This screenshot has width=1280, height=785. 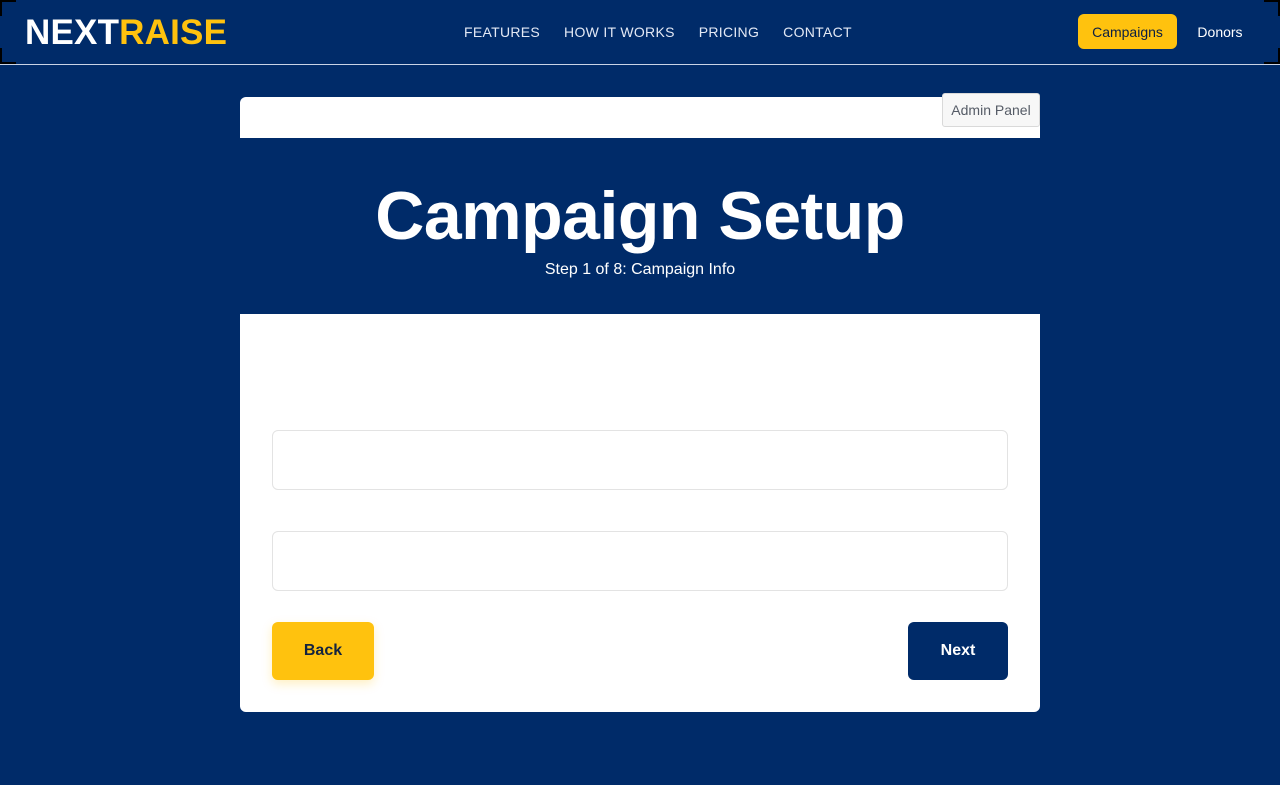 What do you see at coordinates (323, 651) in the screenshot?
I see `back-button: Back` at bounding box center [323, 651].